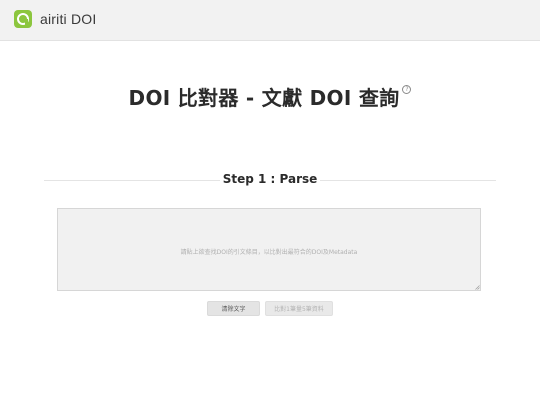 The width and height of the screenshot is (540, 405). What do you see at coordinates (23, 19) in the screenshot?
I see `airiti-logo-icon` at bounding box center [23, 19].